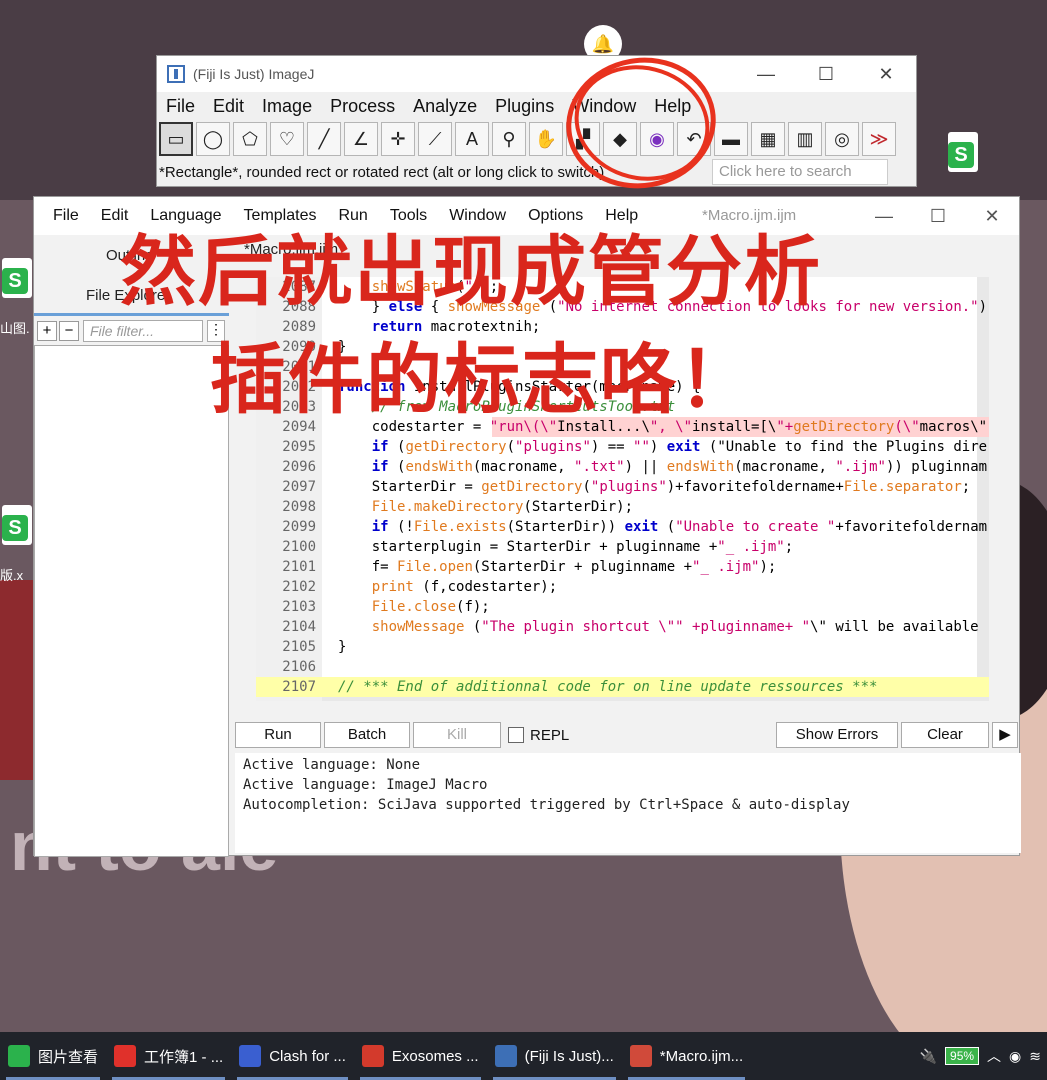 This screenshot has height=1080, width=1047. What do you see at coordinates (342, 647) in the screenshot?
I see `code-text: }` at bounding box center [342, 647].